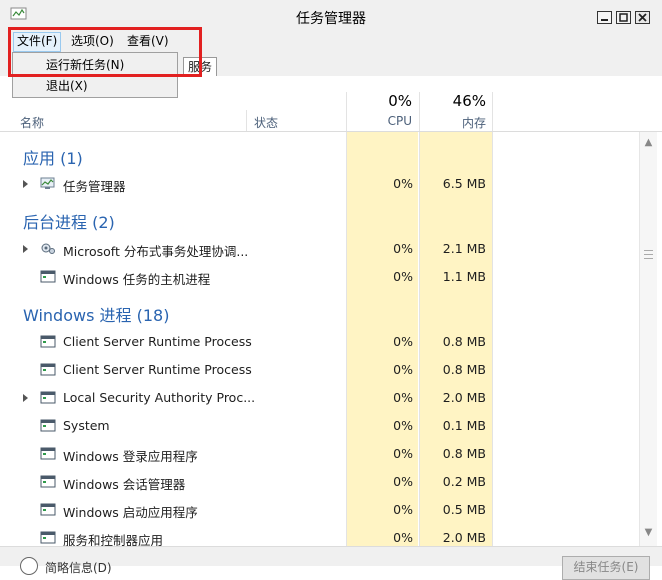  I want to click on red-callout-box, so click(105, 52).